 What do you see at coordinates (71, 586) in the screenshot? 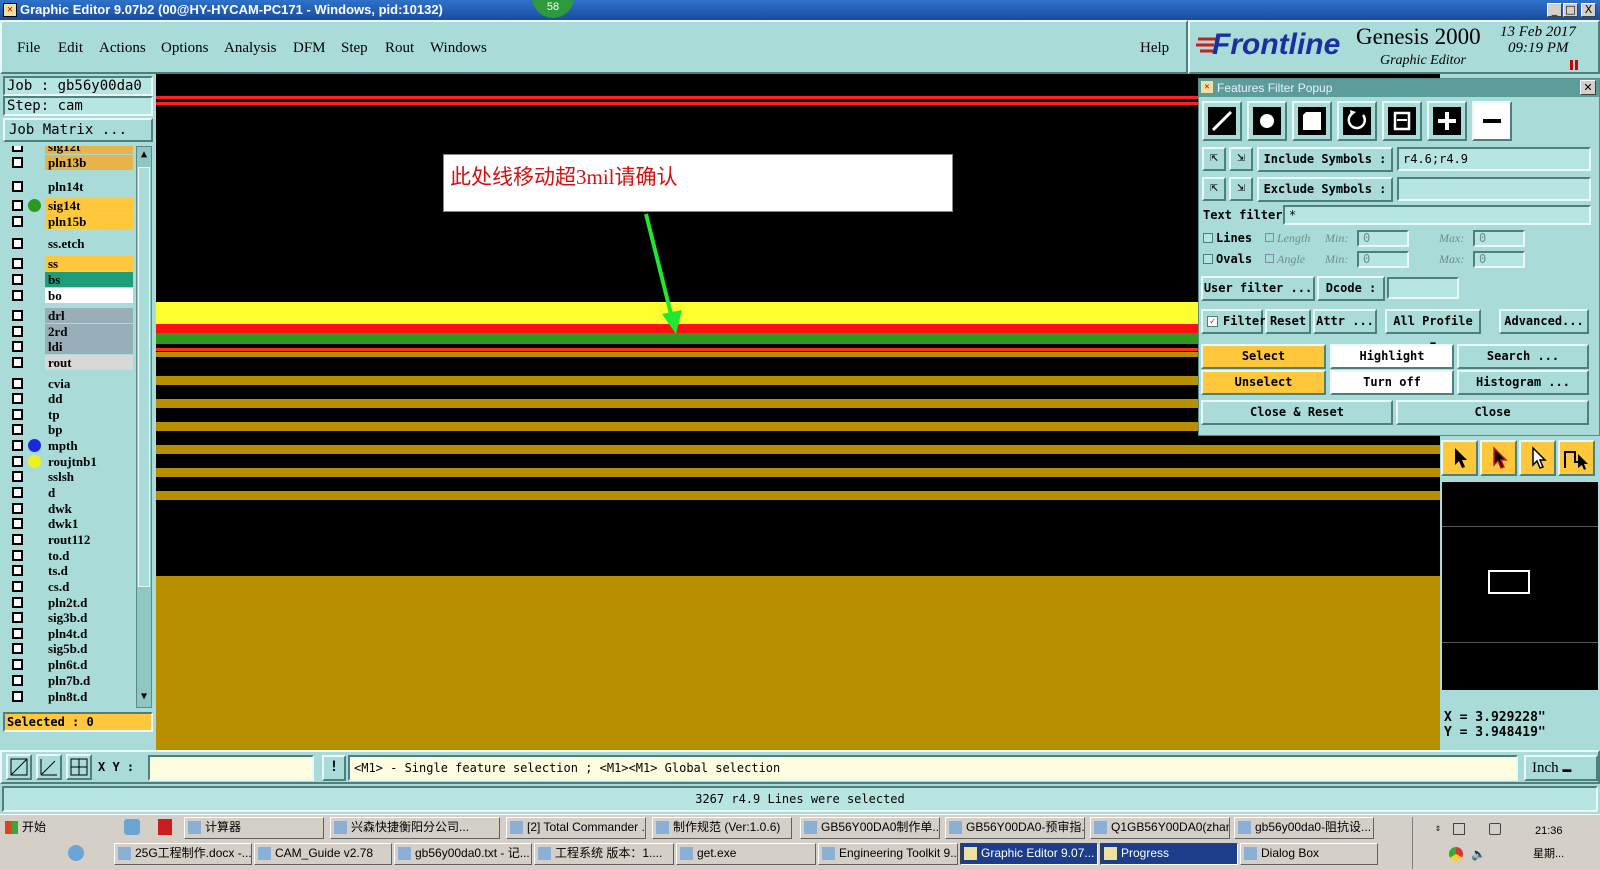
I see `layer-row-cs.d: cs.d` at bounding box center [71, 586].